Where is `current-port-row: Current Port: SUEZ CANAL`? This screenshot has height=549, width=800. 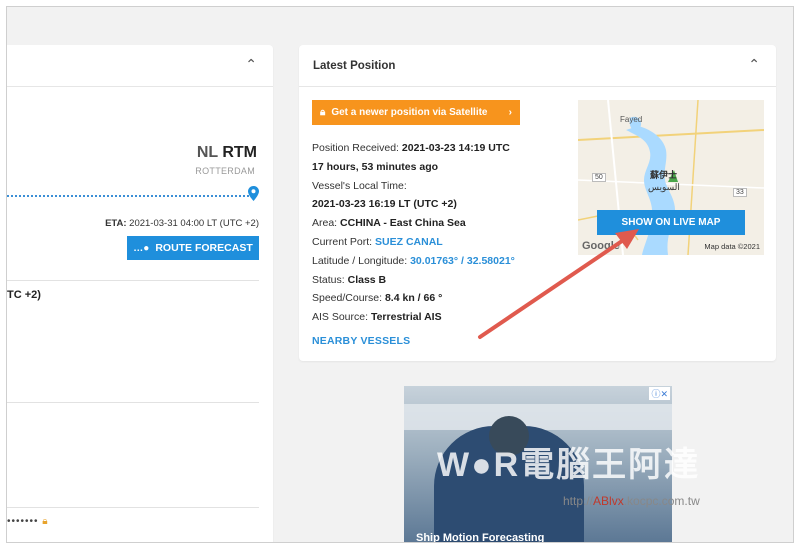
current-port-row: Current Port: SUEZ CANAL is located at coordinates (377, 241).